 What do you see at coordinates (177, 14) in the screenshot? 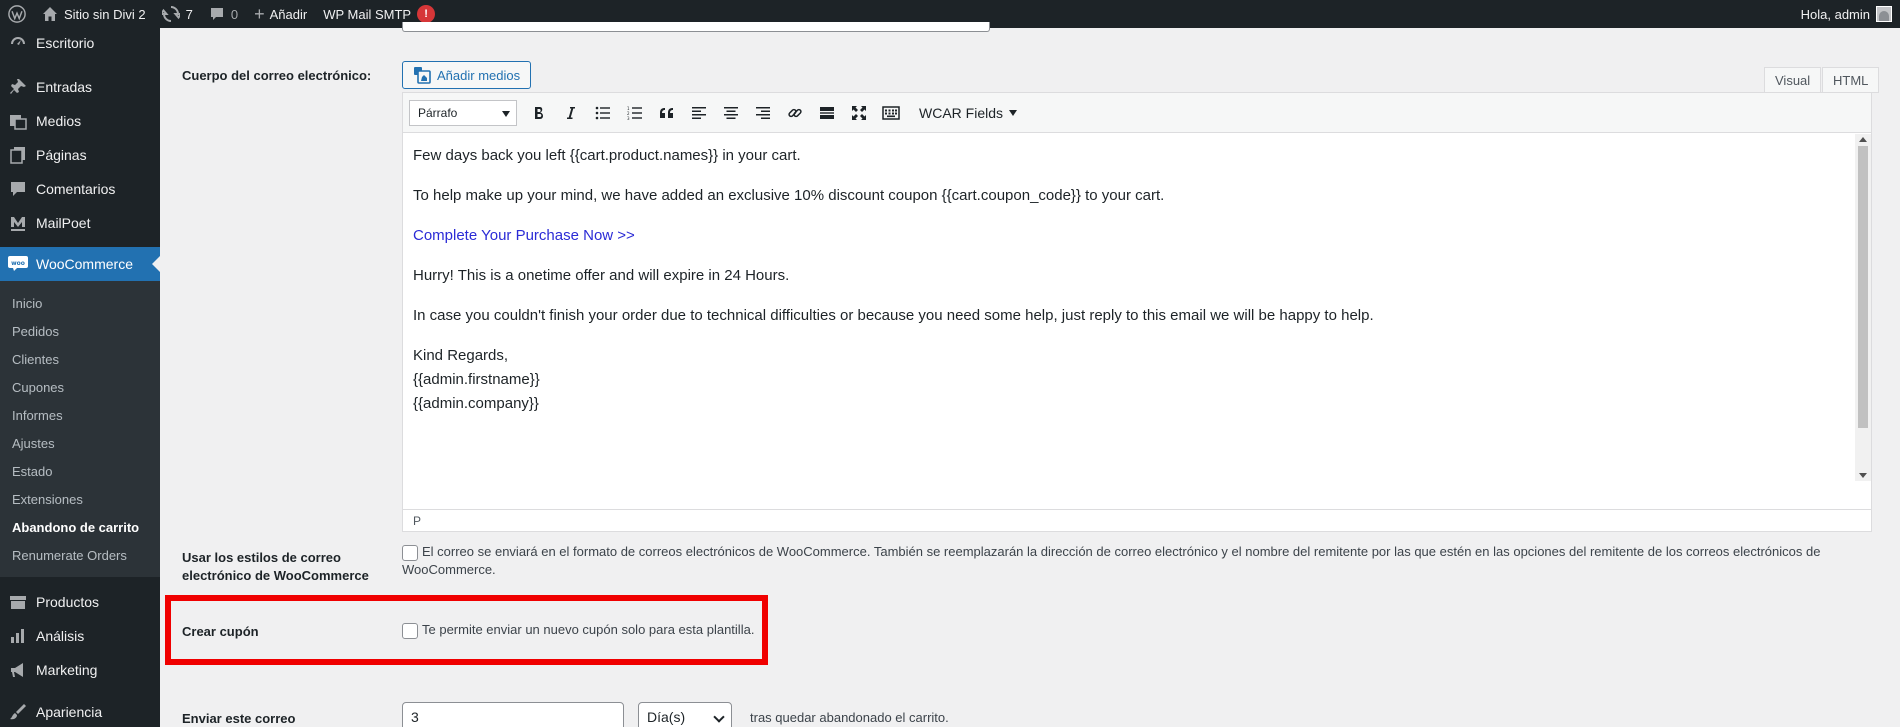
I see `updates-link: 7` at bounding box center [177, 14].